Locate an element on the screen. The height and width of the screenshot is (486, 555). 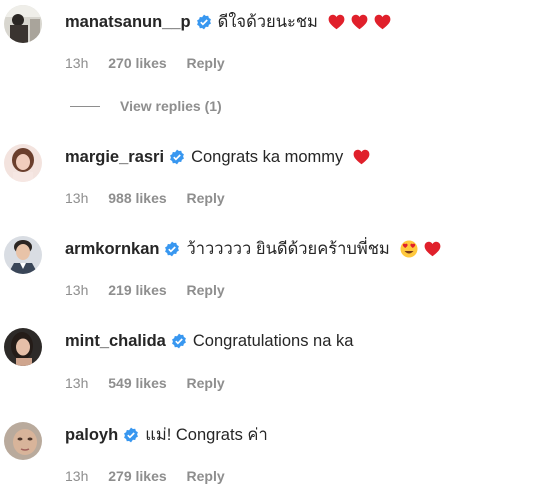
comment-line: mint_chalida Congratulations na ka is located at coordinates (209, 341).